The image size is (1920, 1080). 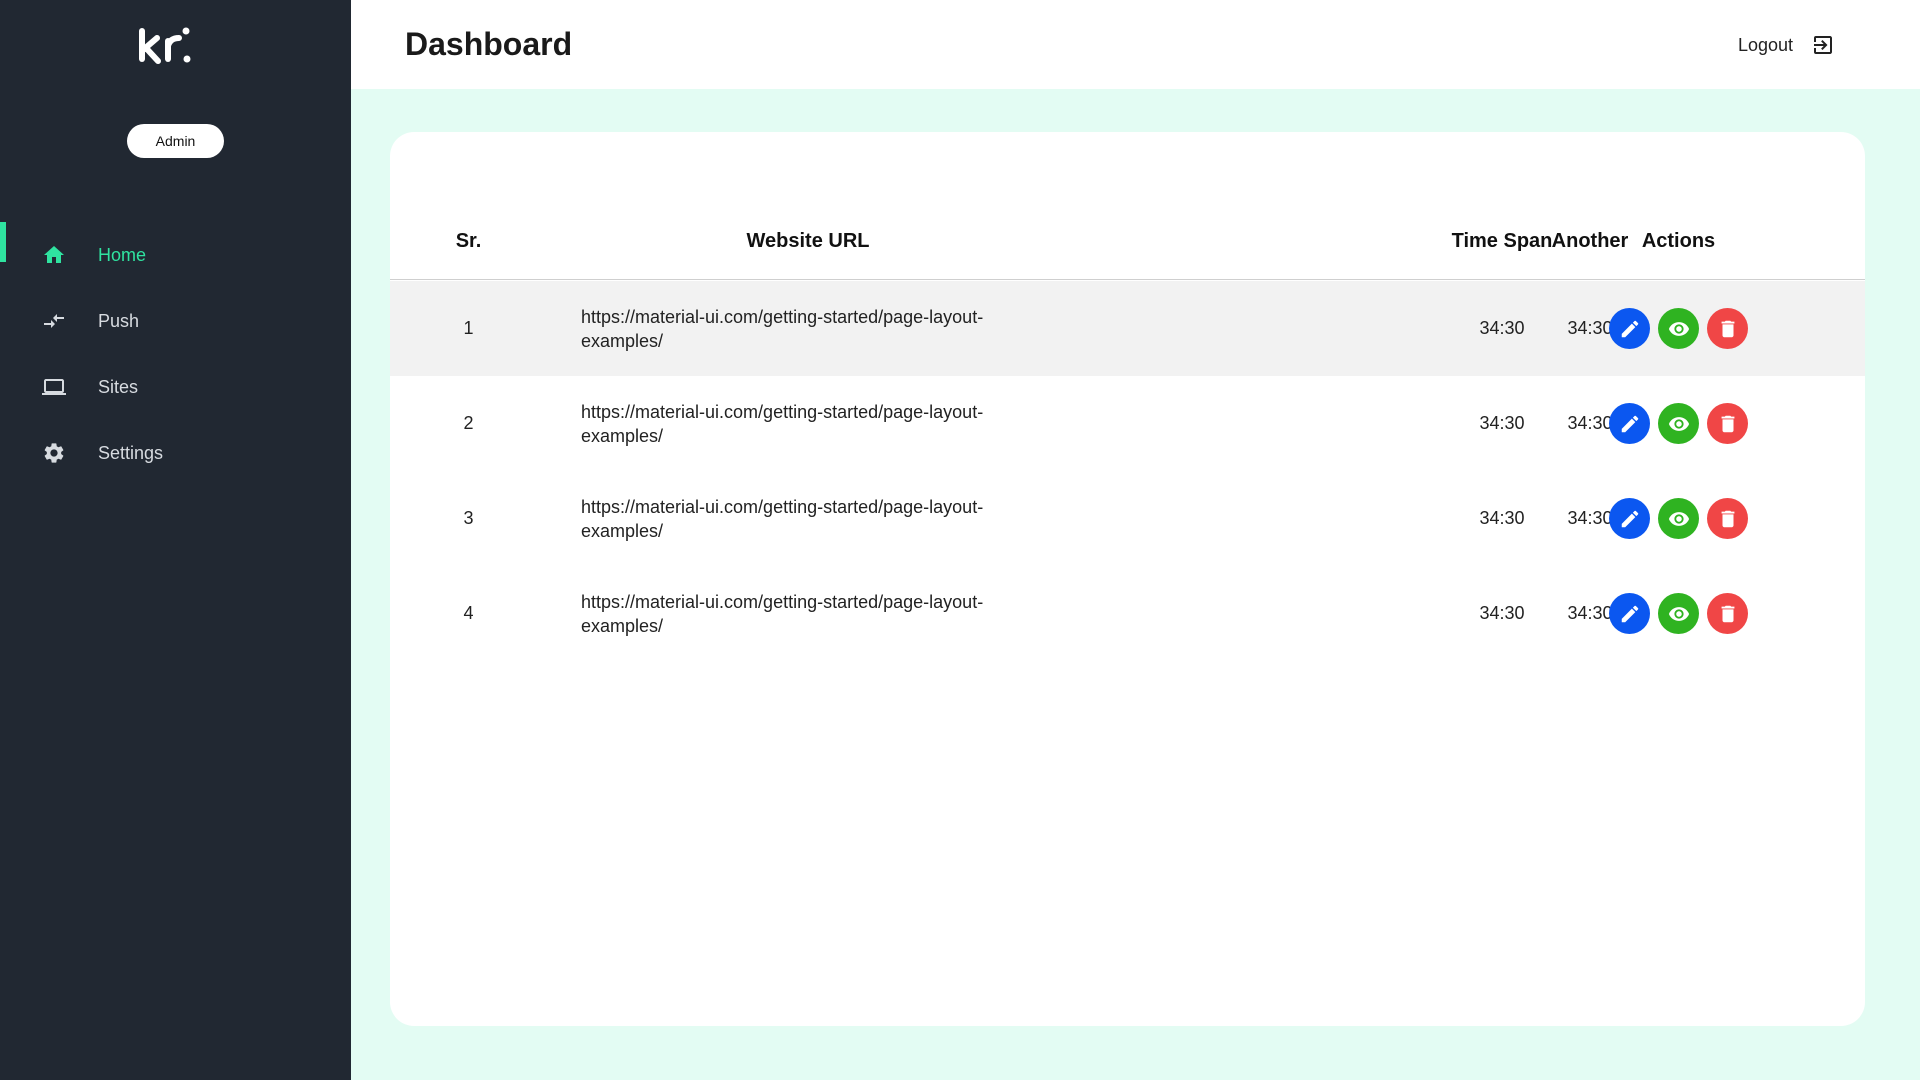 I want to click on push-arrows-icon, so click(x=54, y=321).